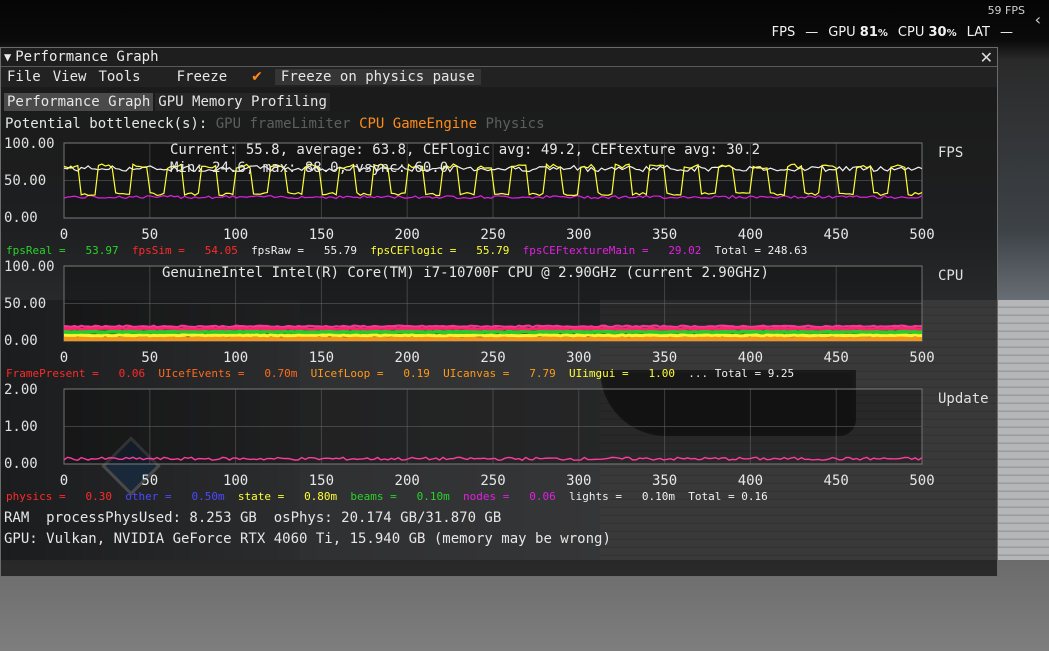  I want to click on legend-value: 0.70m, so click(287, 373).